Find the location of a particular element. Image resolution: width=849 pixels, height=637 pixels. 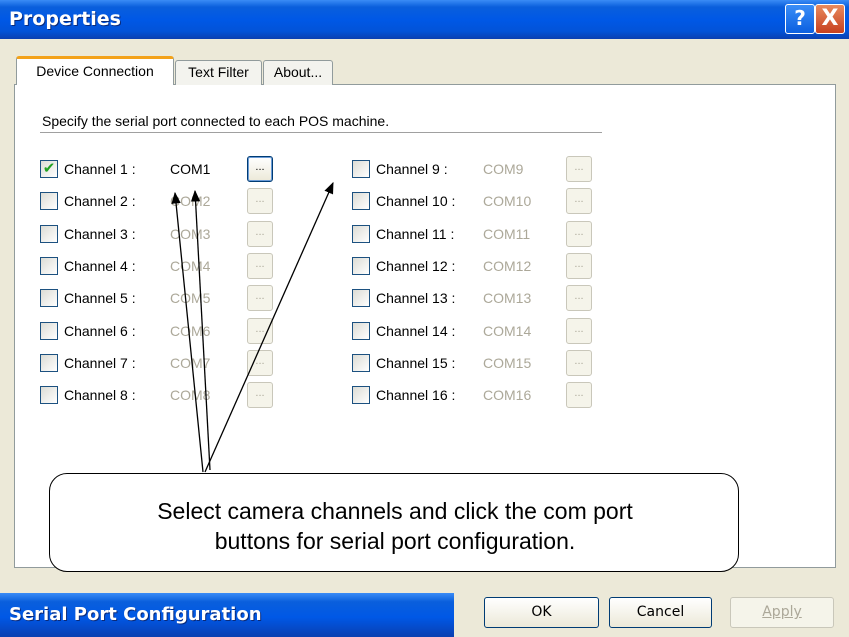

channel-1-label: Channel 1 : is located at coordinates (100, 169).